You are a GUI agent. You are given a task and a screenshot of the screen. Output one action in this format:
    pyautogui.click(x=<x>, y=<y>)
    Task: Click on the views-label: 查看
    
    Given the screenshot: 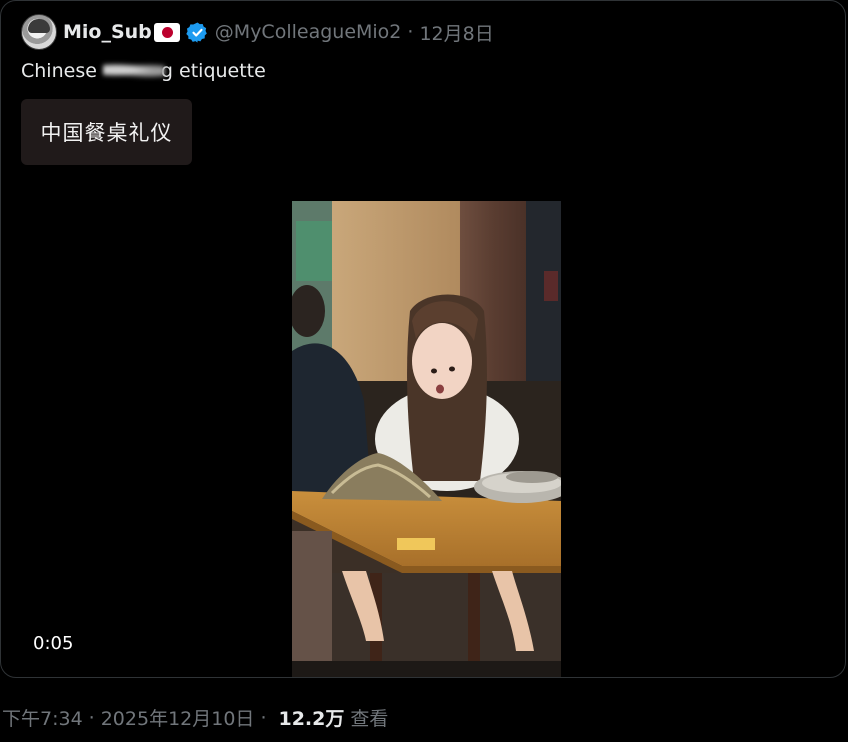 What is the action you would take?
    pyautogui.click(x=369, y=719)
    